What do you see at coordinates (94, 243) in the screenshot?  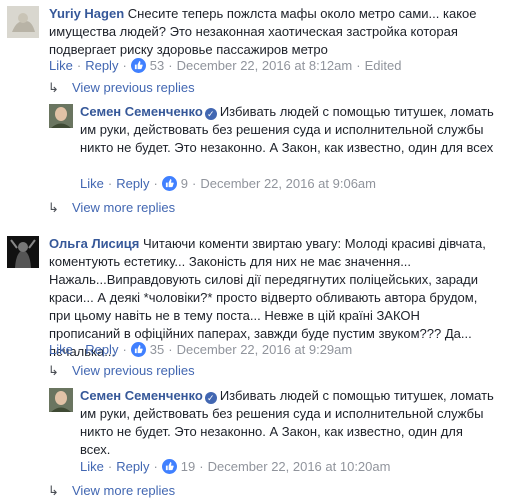 I see `comment-author-name: Ольга Лисиця` at bounding box center [94, 243].